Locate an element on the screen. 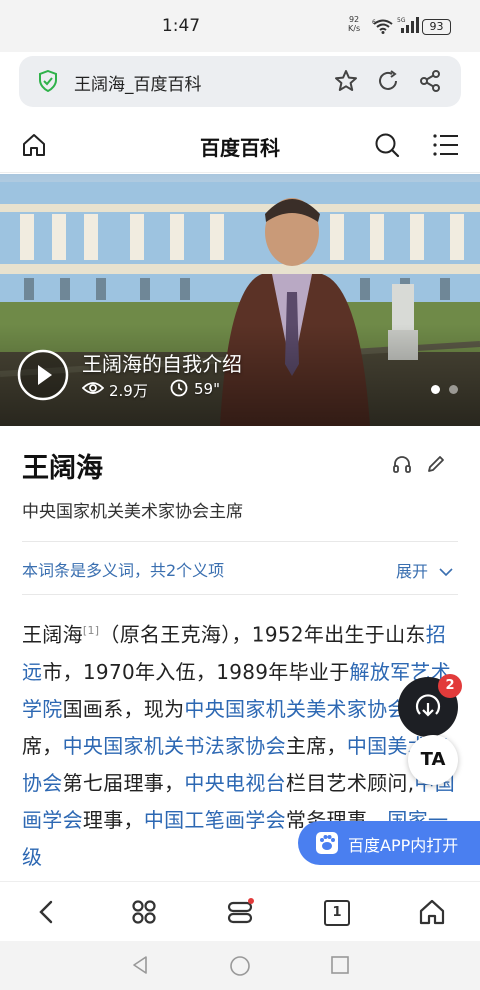 Image resolution: width=480 pixels, height=990 pixels. site-brand: 百度百科 is located at coordinates (240, 146).